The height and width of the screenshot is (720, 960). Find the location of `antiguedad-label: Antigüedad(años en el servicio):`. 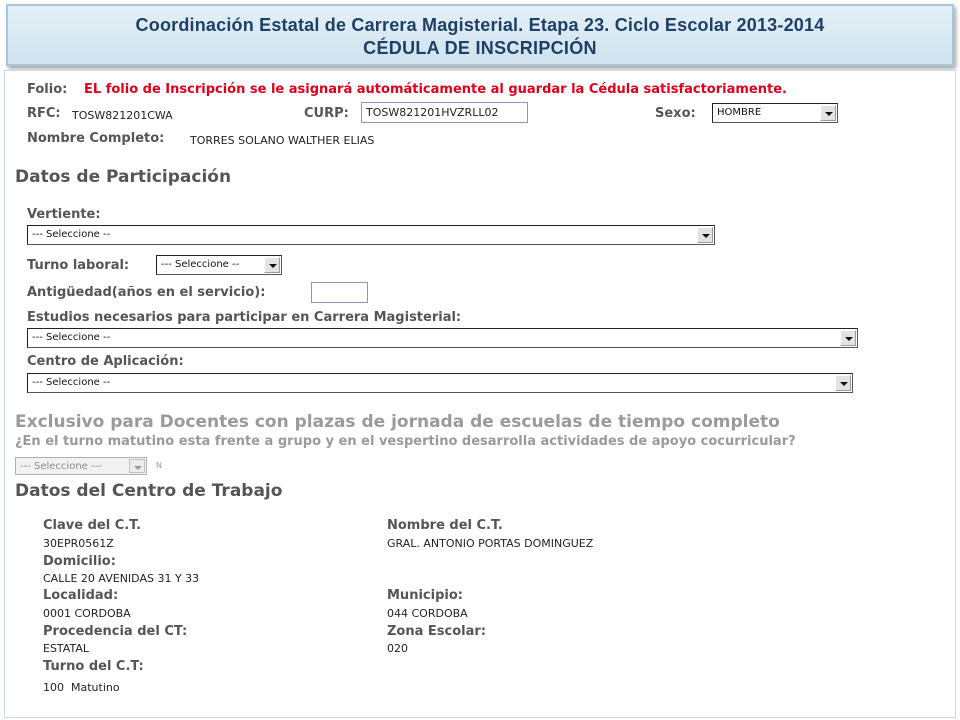

antiguedad-label: Antigüedad(años en el servicio): is located at coordinates (146, 292).